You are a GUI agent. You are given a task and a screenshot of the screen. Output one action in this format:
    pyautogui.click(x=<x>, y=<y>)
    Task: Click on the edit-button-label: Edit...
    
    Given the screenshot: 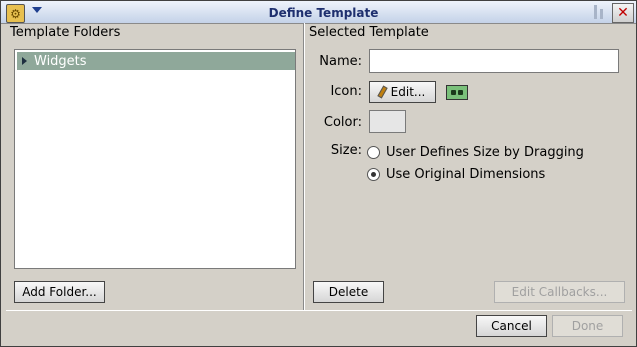 What is the action you would take?
    pyautogui.click(x=408, y=92)
    